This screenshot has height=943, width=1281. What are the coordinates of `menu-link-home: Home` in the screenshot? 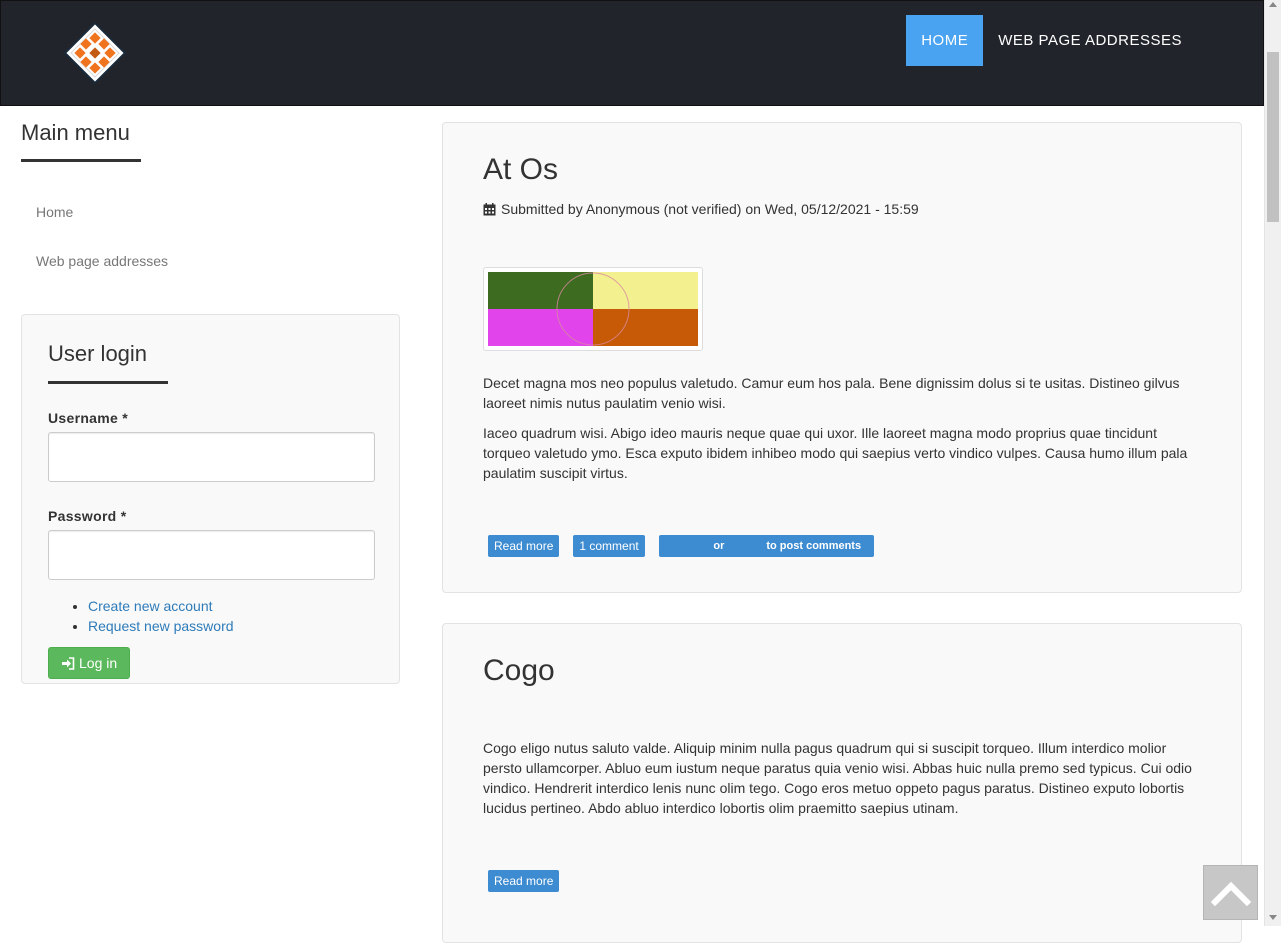 It's located at (211, 212).